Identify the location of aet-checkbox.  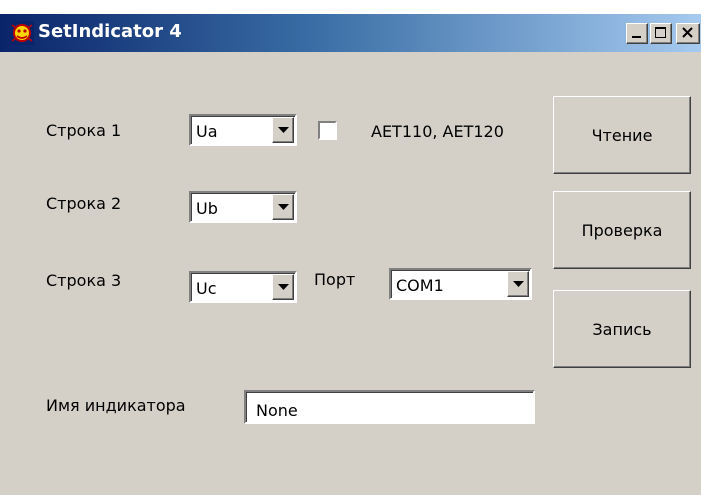
(327, 130).